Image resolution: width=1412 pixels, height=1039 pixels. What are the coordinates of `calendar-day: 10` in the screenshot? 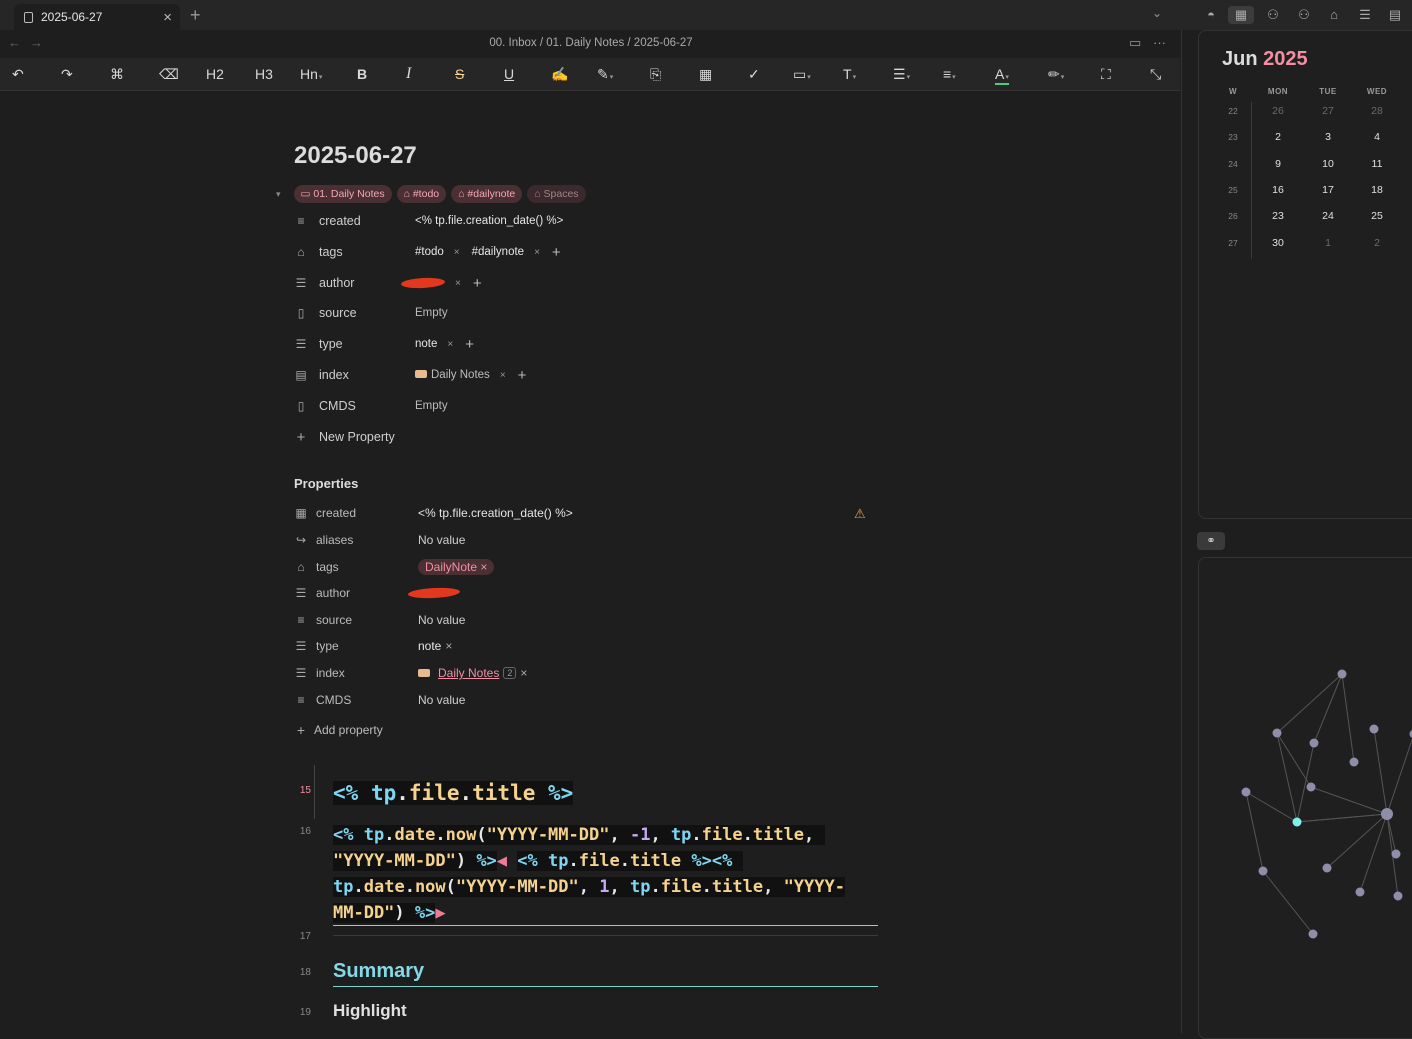 It's located at (1328, 164).